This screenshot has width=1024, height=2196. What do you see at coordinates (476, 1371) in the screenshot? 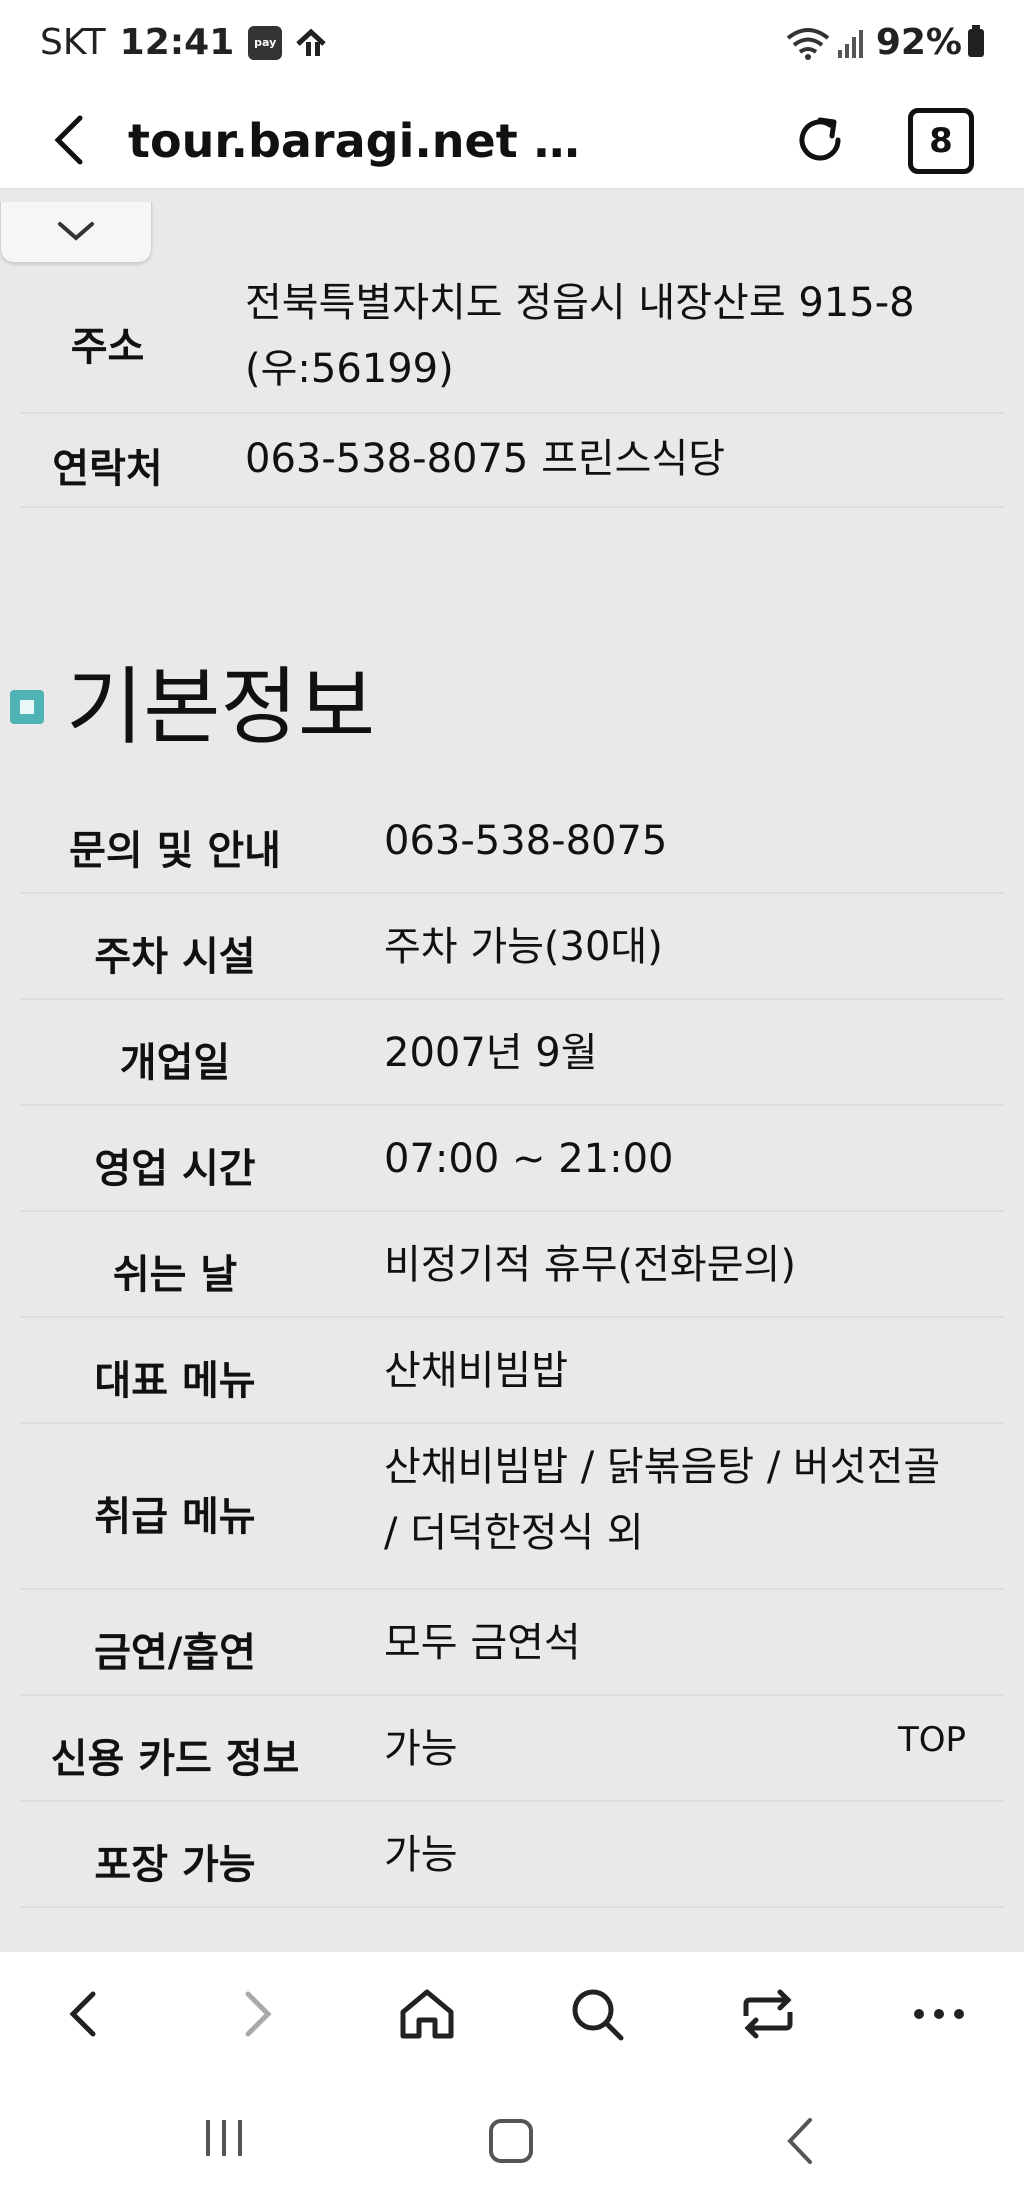
I see `row-value: 산채비빔밥` at bounding box center [476, 1371].